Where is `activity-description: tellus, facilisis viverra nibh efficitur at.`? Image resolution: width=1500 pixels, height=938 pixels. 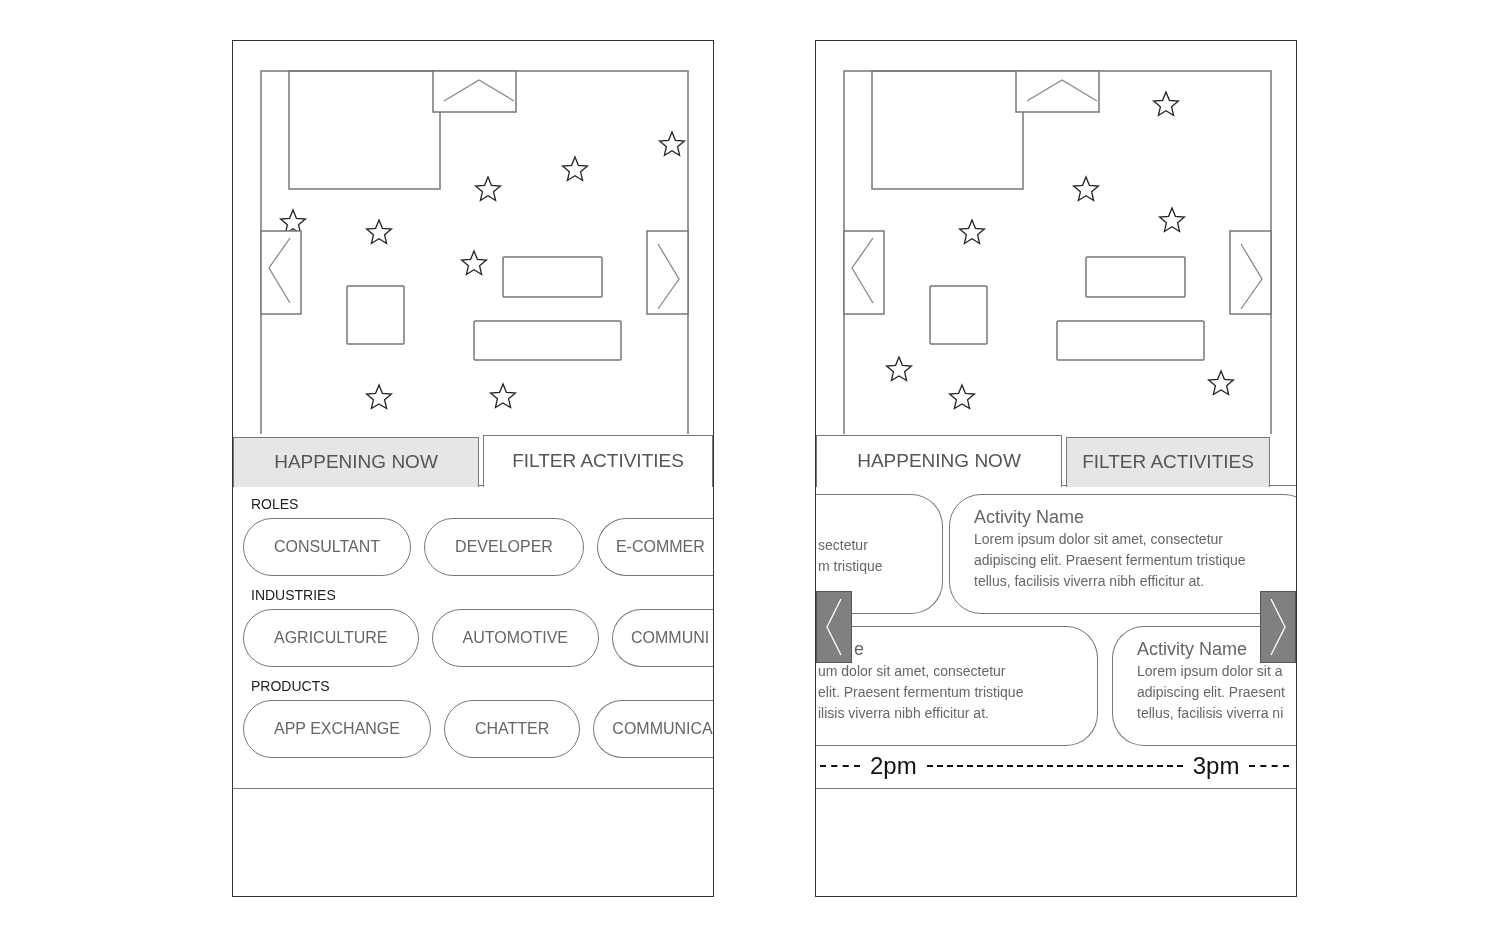
activity-description: tellus, facilisis viverra nibh efficitur at. is located at coordinates (1090, 581).